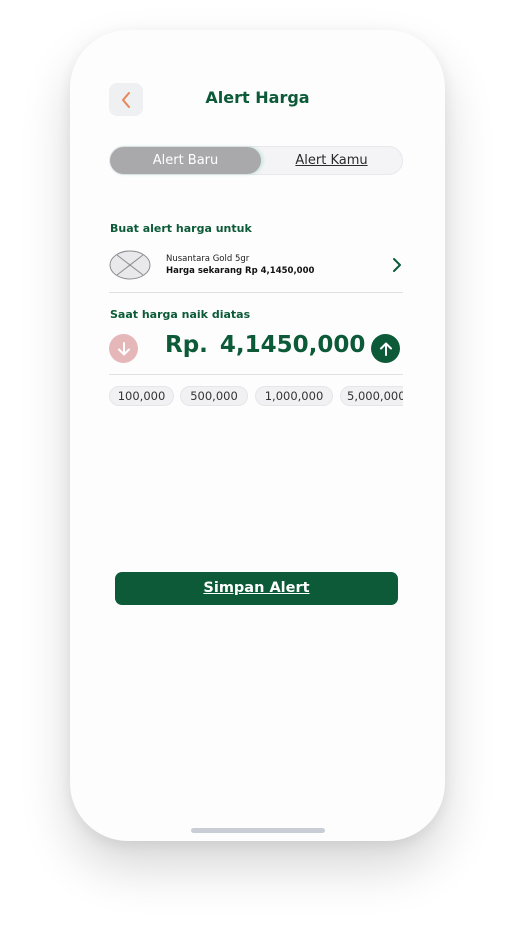  Describe the element at coordinates (331, 160) in the screenshot. I see `tab-alert-kamu: Alert Kamu` at that location.